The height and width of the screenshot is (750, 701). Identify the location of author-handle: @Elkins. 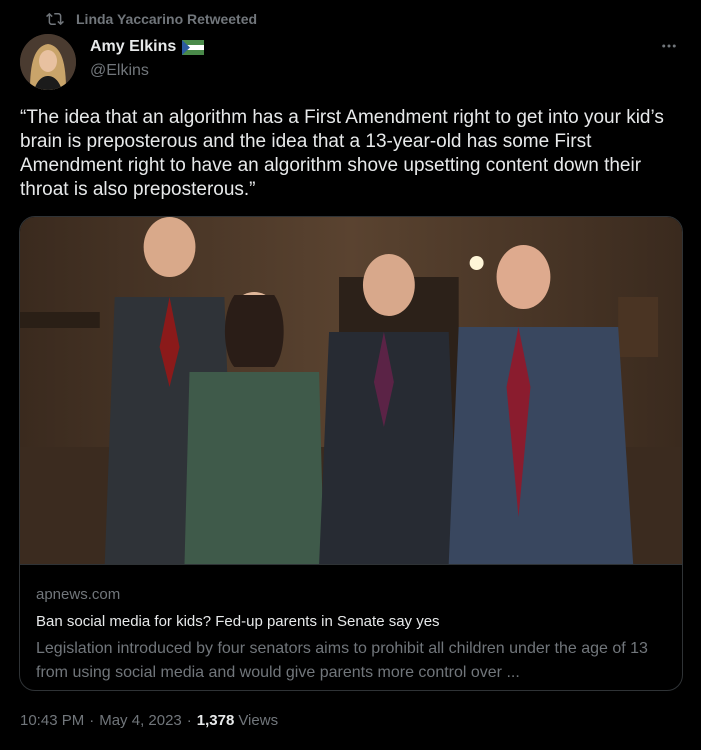
(119, 71).